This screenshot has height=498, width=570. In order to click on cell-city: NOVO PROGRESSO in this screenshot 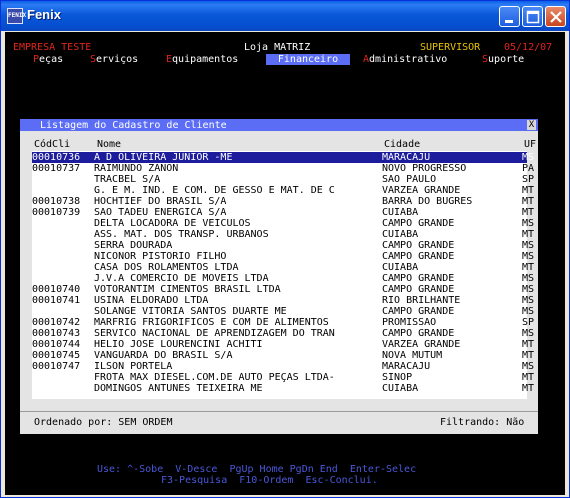, I will do `click(424, 168)`.